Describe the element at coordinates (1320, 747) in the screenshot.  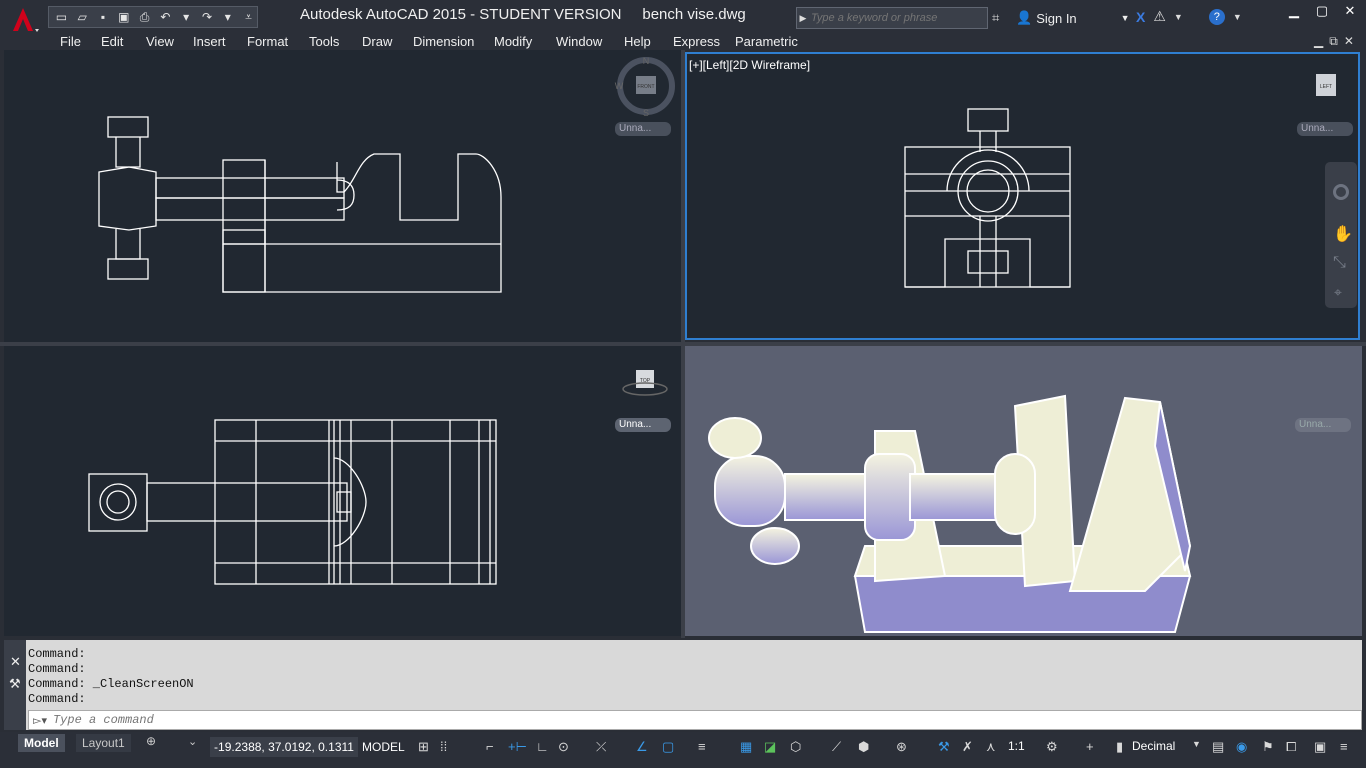
I see `customization-icon: ▣` at that location.